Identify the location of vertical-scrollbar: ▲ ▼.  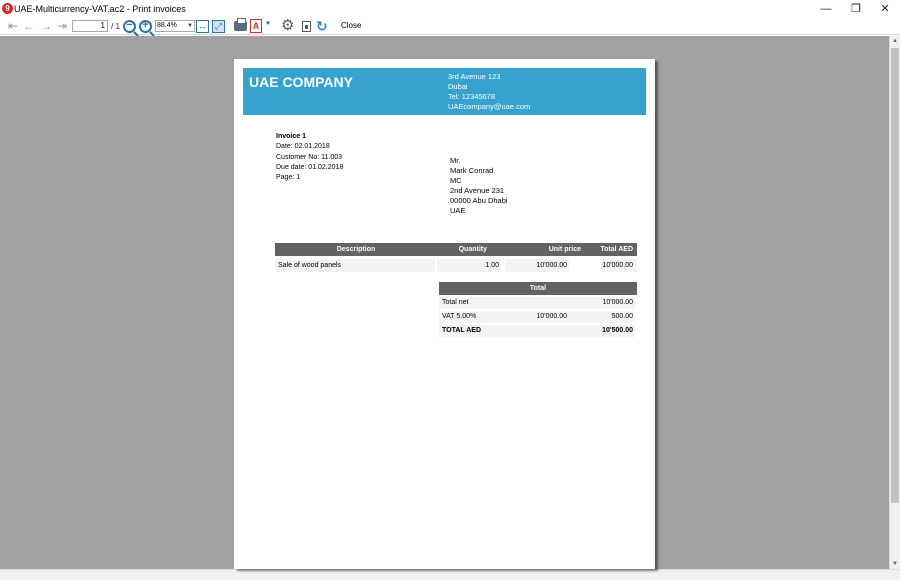
(894, 302).